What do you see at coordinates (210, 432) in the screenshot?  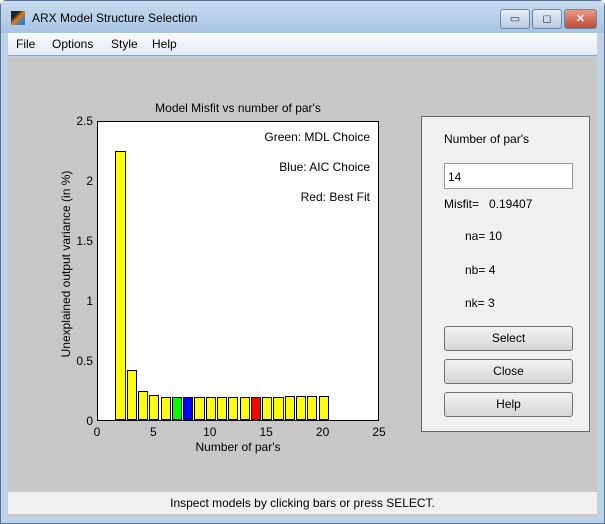 I see `x-tick-label: 10` at bounding box center [210, 432].